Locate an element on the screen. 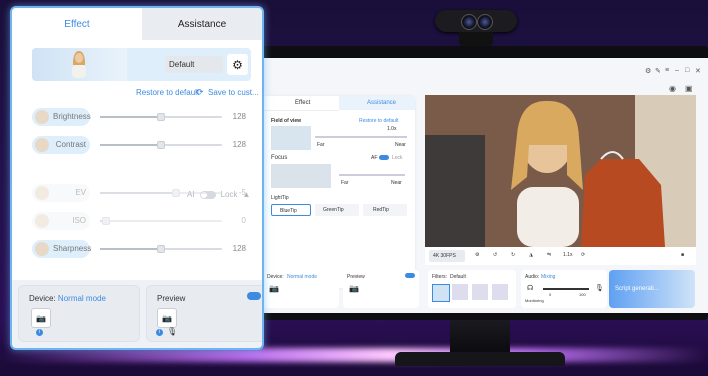  menu-icon: ≡ is located at coordinates (667, 70).